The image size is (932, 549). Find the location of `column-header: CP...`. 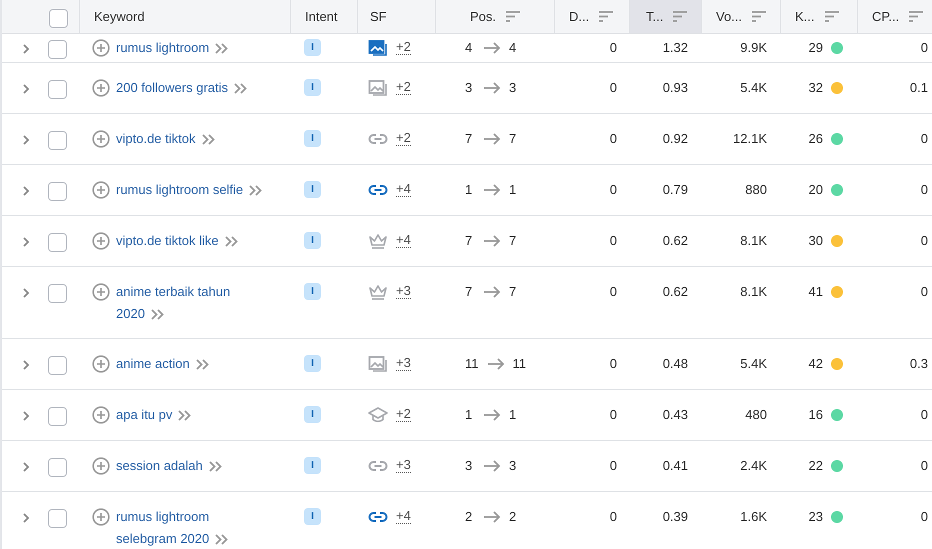

column-header: CP... is located at coordinates (894, 16).